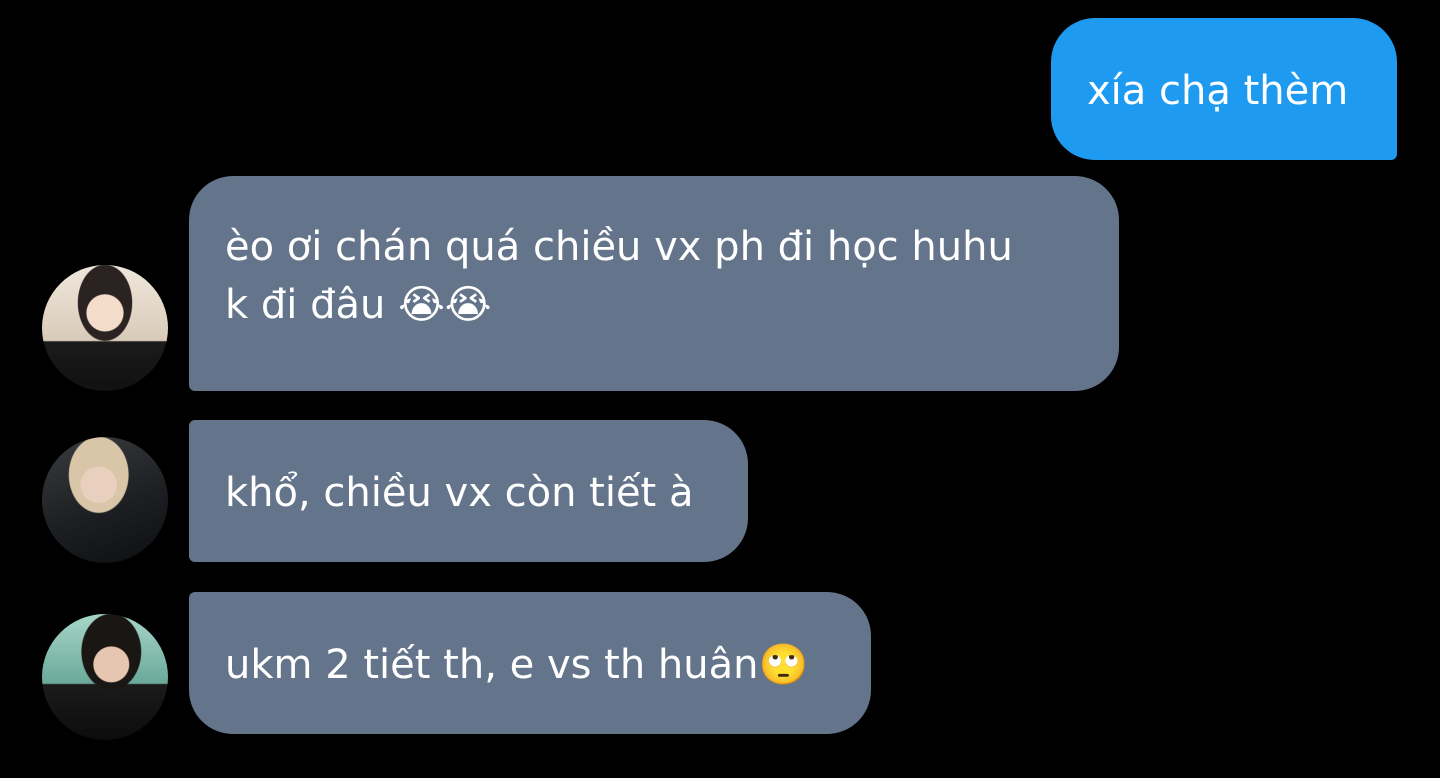 The height and width of the screenshot is (778, 1440). I want to click on message-text: xía chạ thèm, so click(1218, 91).